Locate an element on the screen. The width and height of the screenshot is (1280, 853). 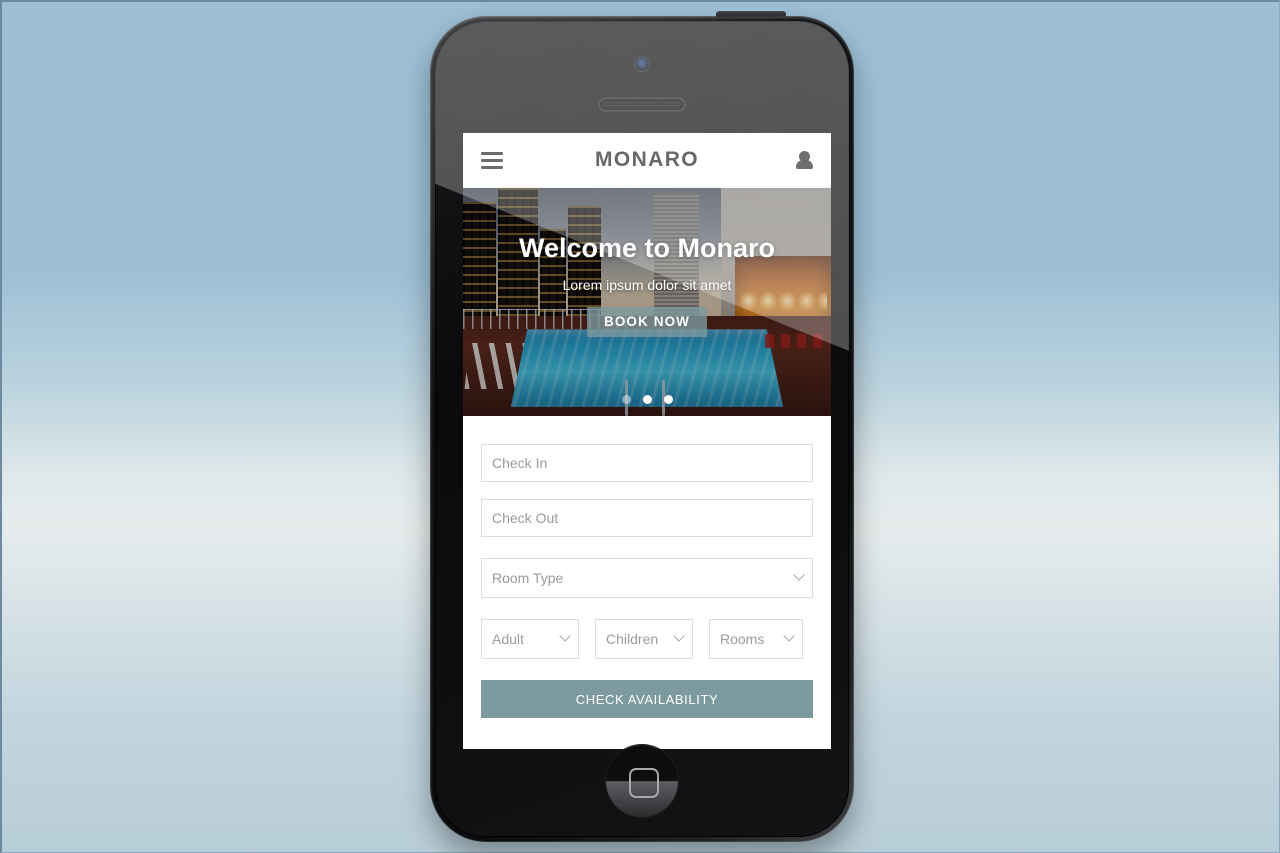
rooms-select: Rooms is located at coordinates (756, 639).